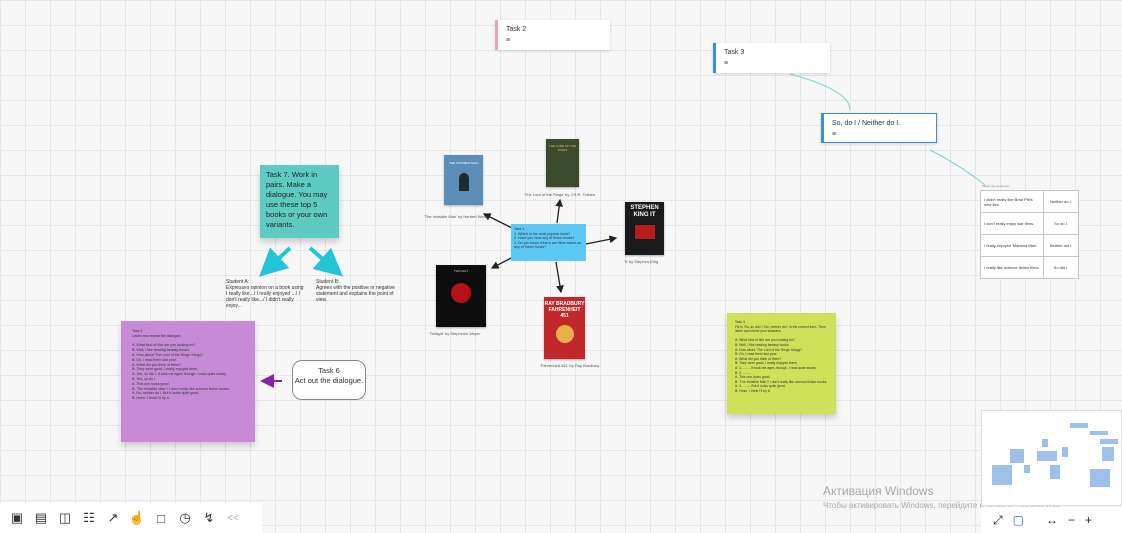  I want to click on book-caption: 'Fahrenheit 451' by Ray Bradbury, so click(570, 365).